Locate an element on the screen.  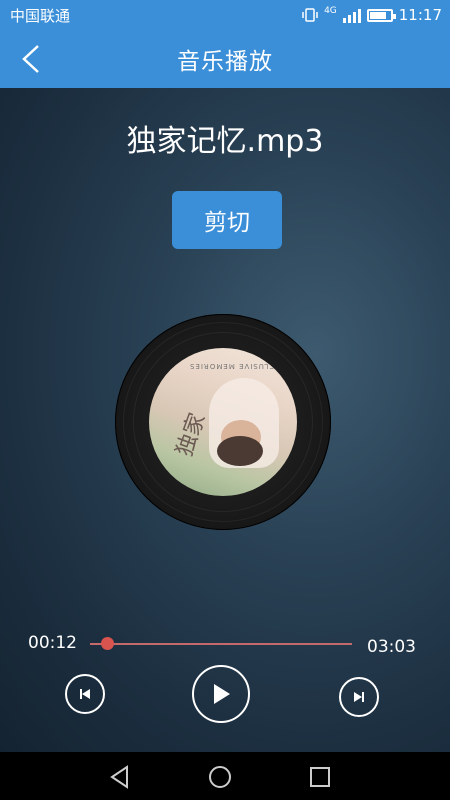
vinyl-record: 独家 EXCLUSIVE MEMORIES is located at coordinates (223, 422).